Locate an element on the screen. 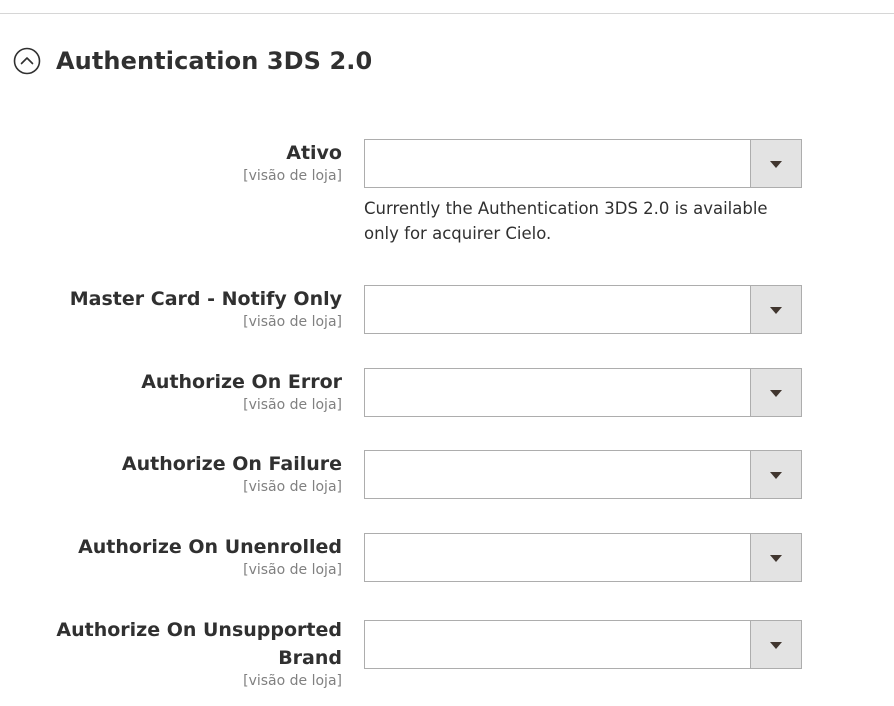  field-label: Authorize On Unenrolled is located at coordinates (210, 547).